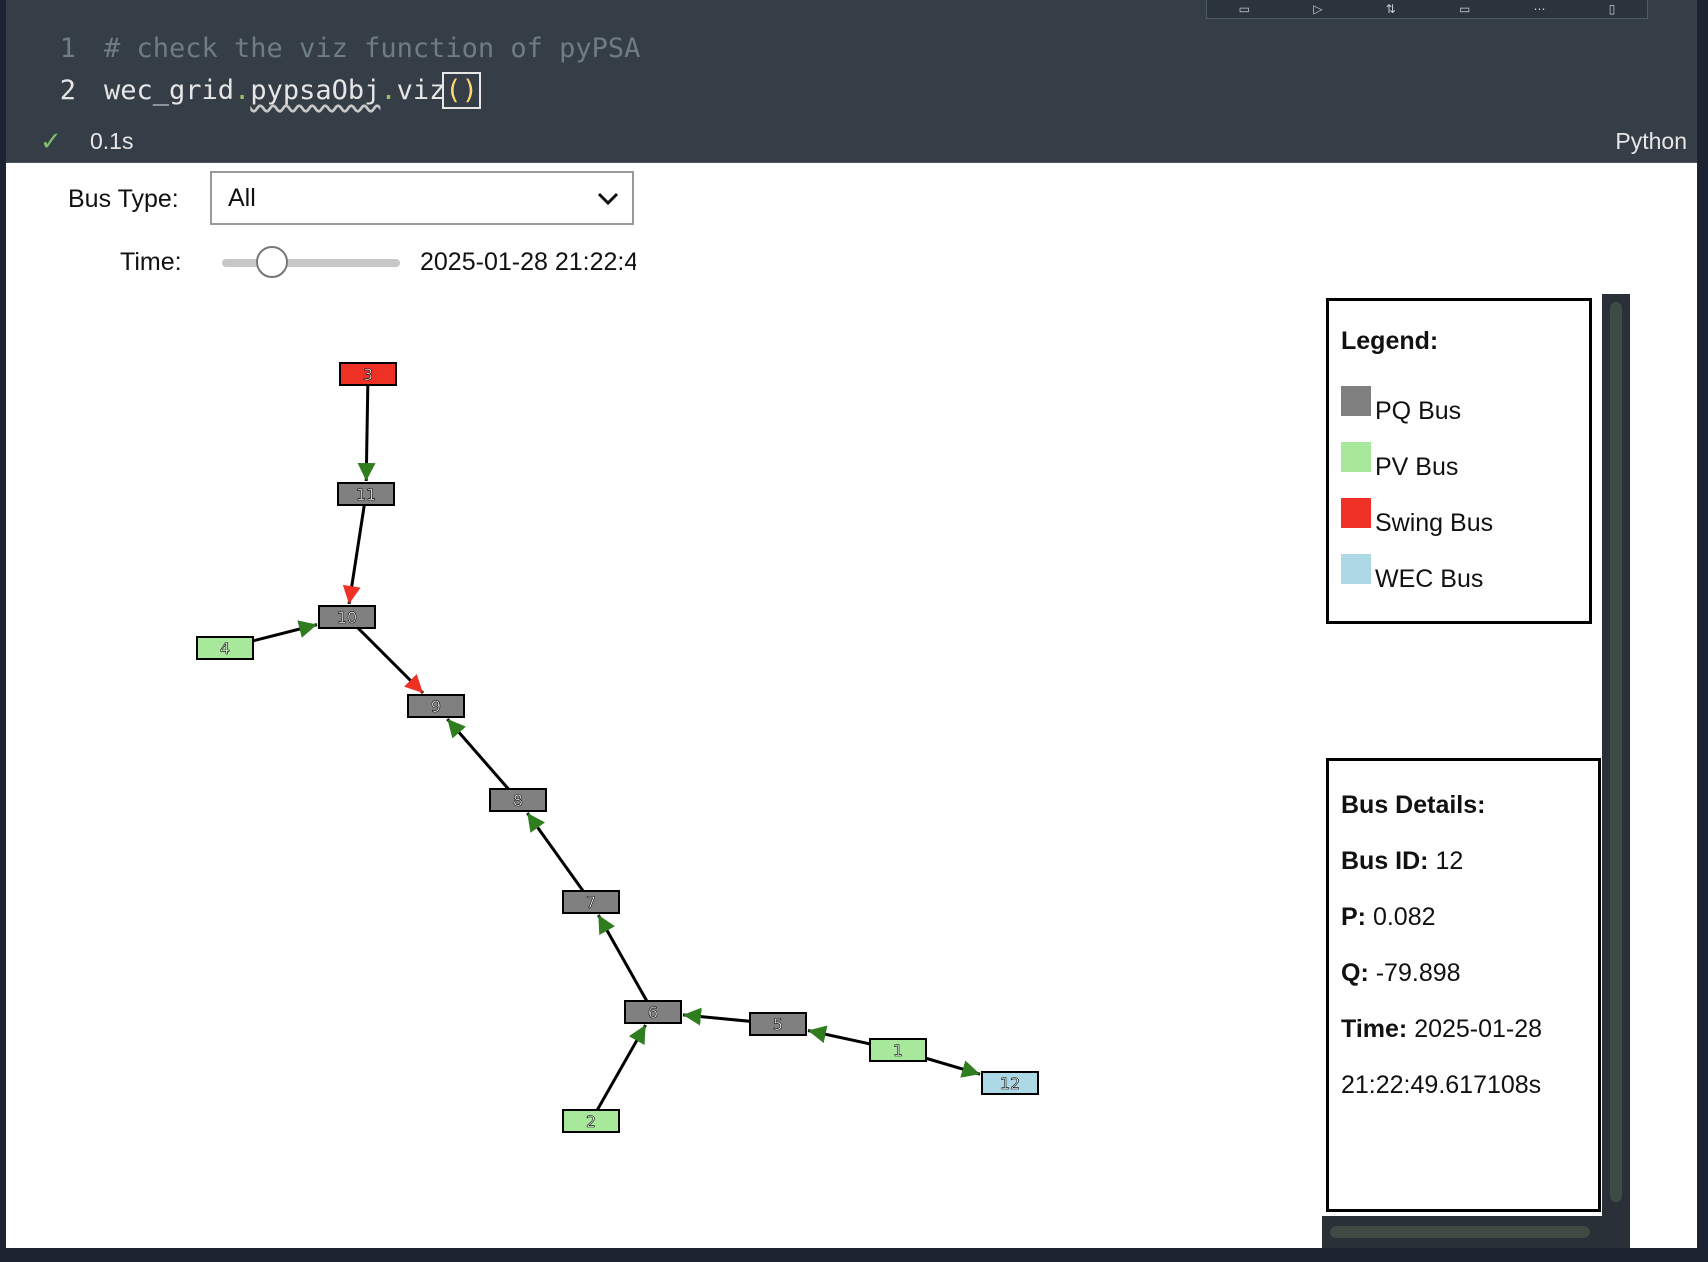 Image resolution: width=1708 pixels, height=1262 pixels. I want to click on swing-swatch, so click(1356, 513).